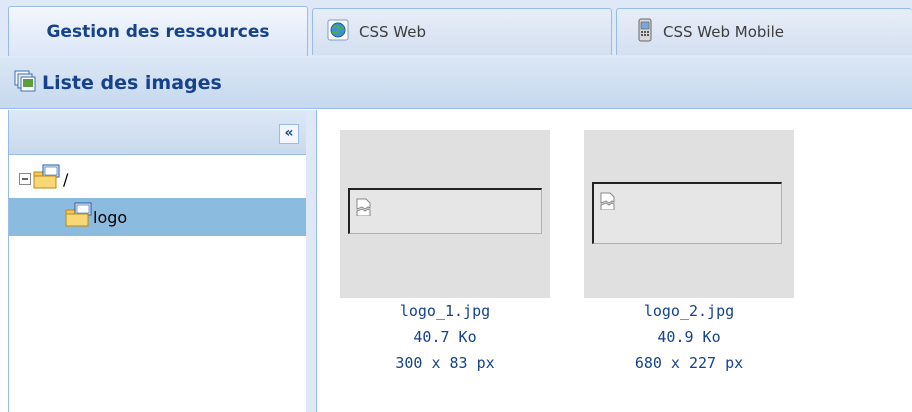 This screenshot has width=912, height=412. Describe the element at coordinates (158, 217) in the screenshot. I see `tree-node-logo: logo` at that location.